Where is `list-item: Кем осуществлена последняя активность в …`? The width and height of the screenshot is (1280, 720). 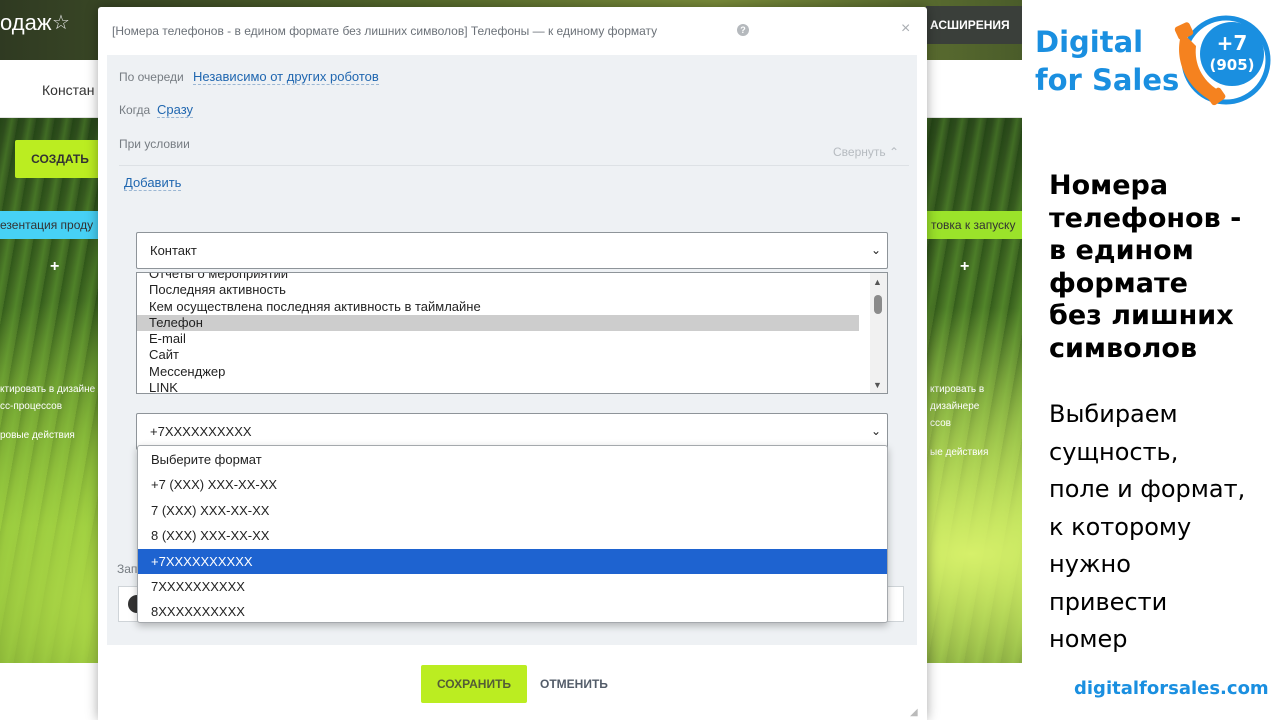
list-item: Кем осуществлена последняя активность в … is located at coordinates (498, 307).